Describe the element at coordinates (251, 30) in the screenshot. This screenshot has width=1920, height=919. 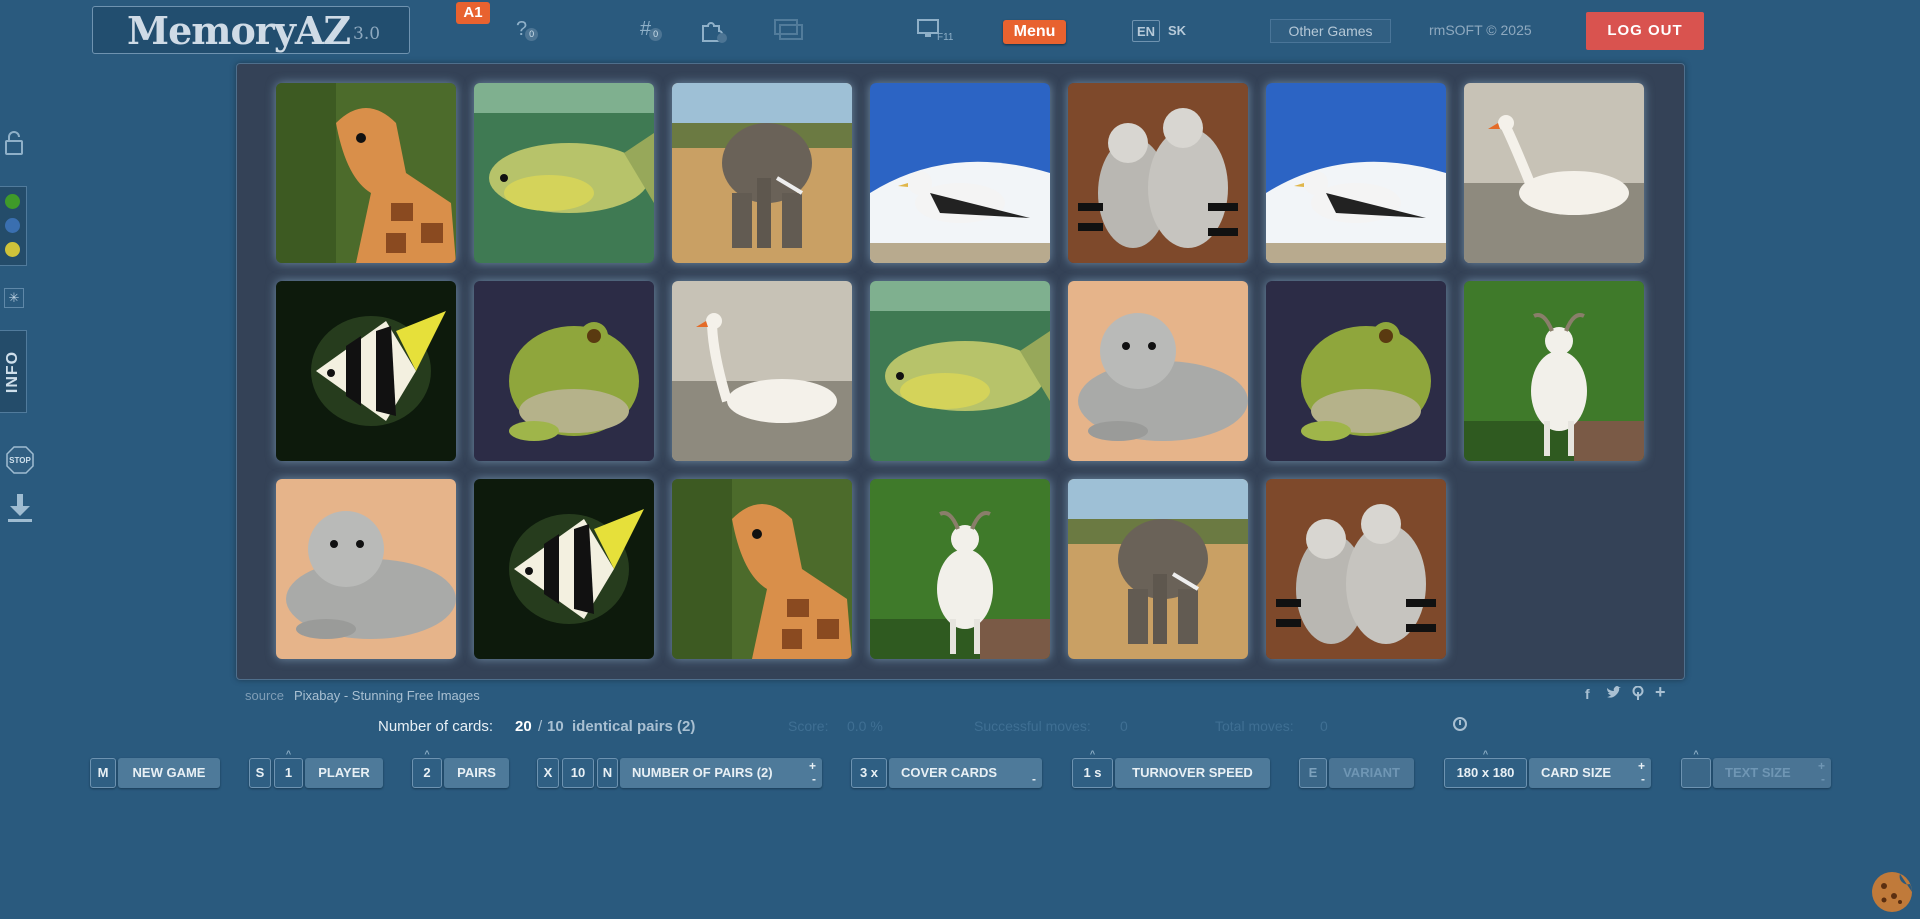
I see `logo: MemoryAZ 3.0` at that location.